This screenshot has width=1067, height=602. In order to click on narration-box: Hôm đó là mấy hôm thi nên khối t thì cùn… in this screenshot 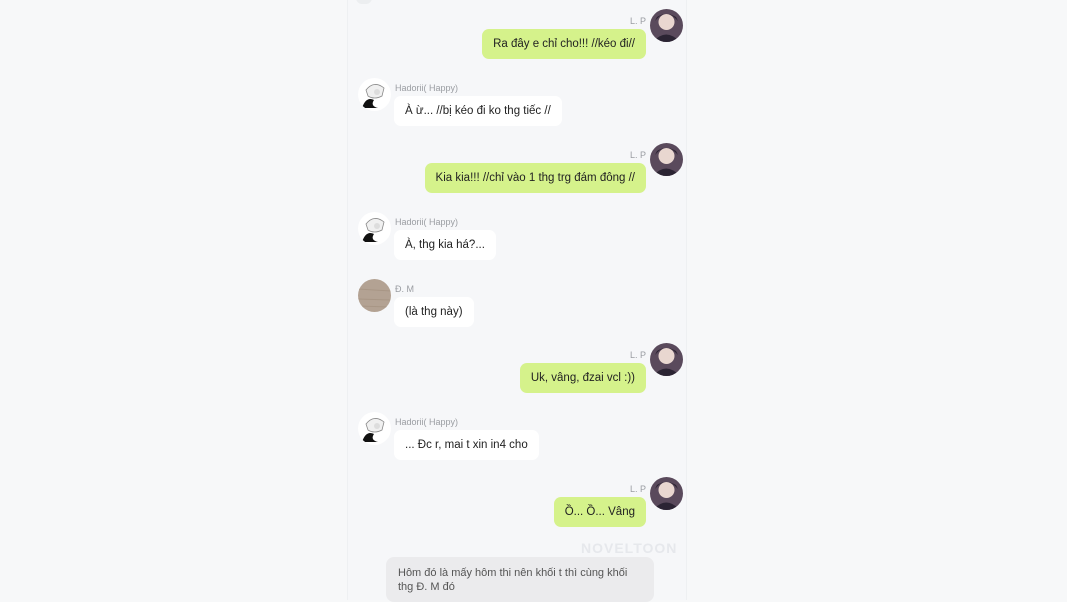, I will do `click(520, 579)`.